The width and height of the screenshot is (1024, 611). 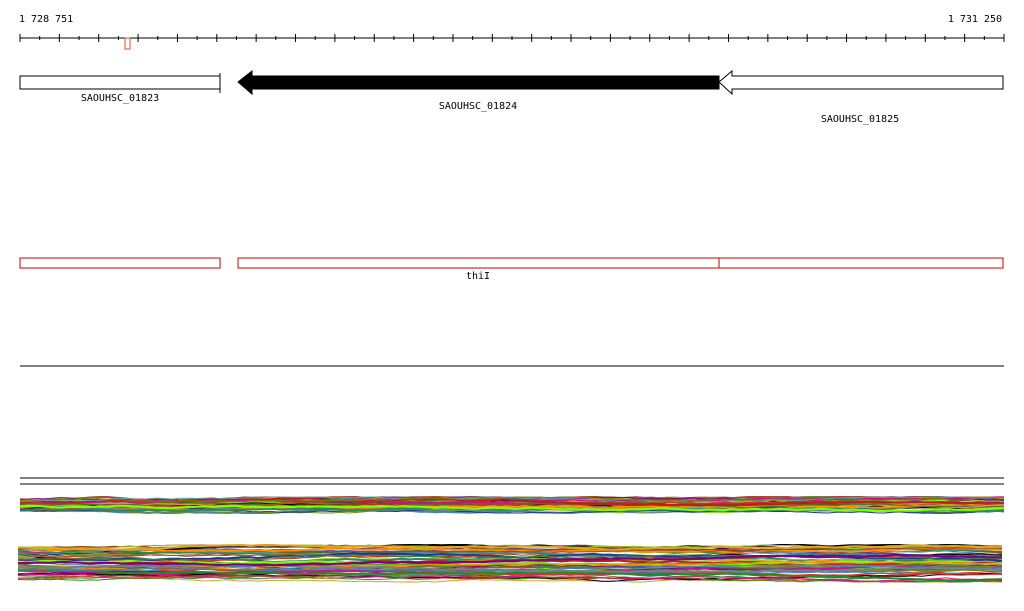 What do you see at coordinates (510, 563) in the screenshot?
I see `expression-tracks-lower` at bounding box center [510, 563].